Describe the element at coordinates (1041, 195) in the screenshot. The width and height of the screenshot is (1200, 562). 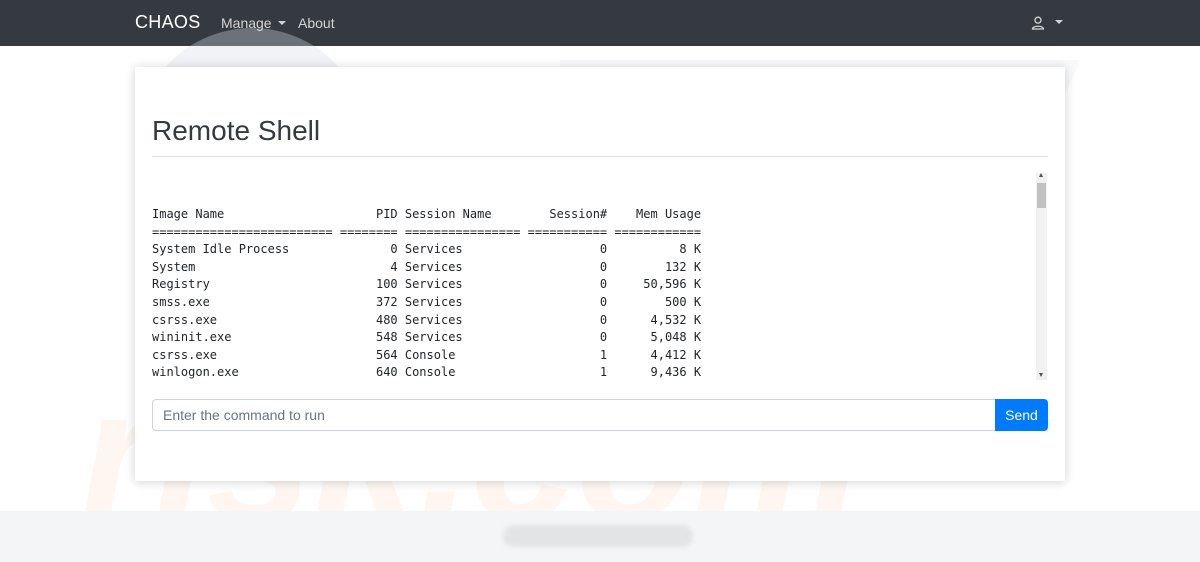
I see `scrollbar-thumb` at that location.